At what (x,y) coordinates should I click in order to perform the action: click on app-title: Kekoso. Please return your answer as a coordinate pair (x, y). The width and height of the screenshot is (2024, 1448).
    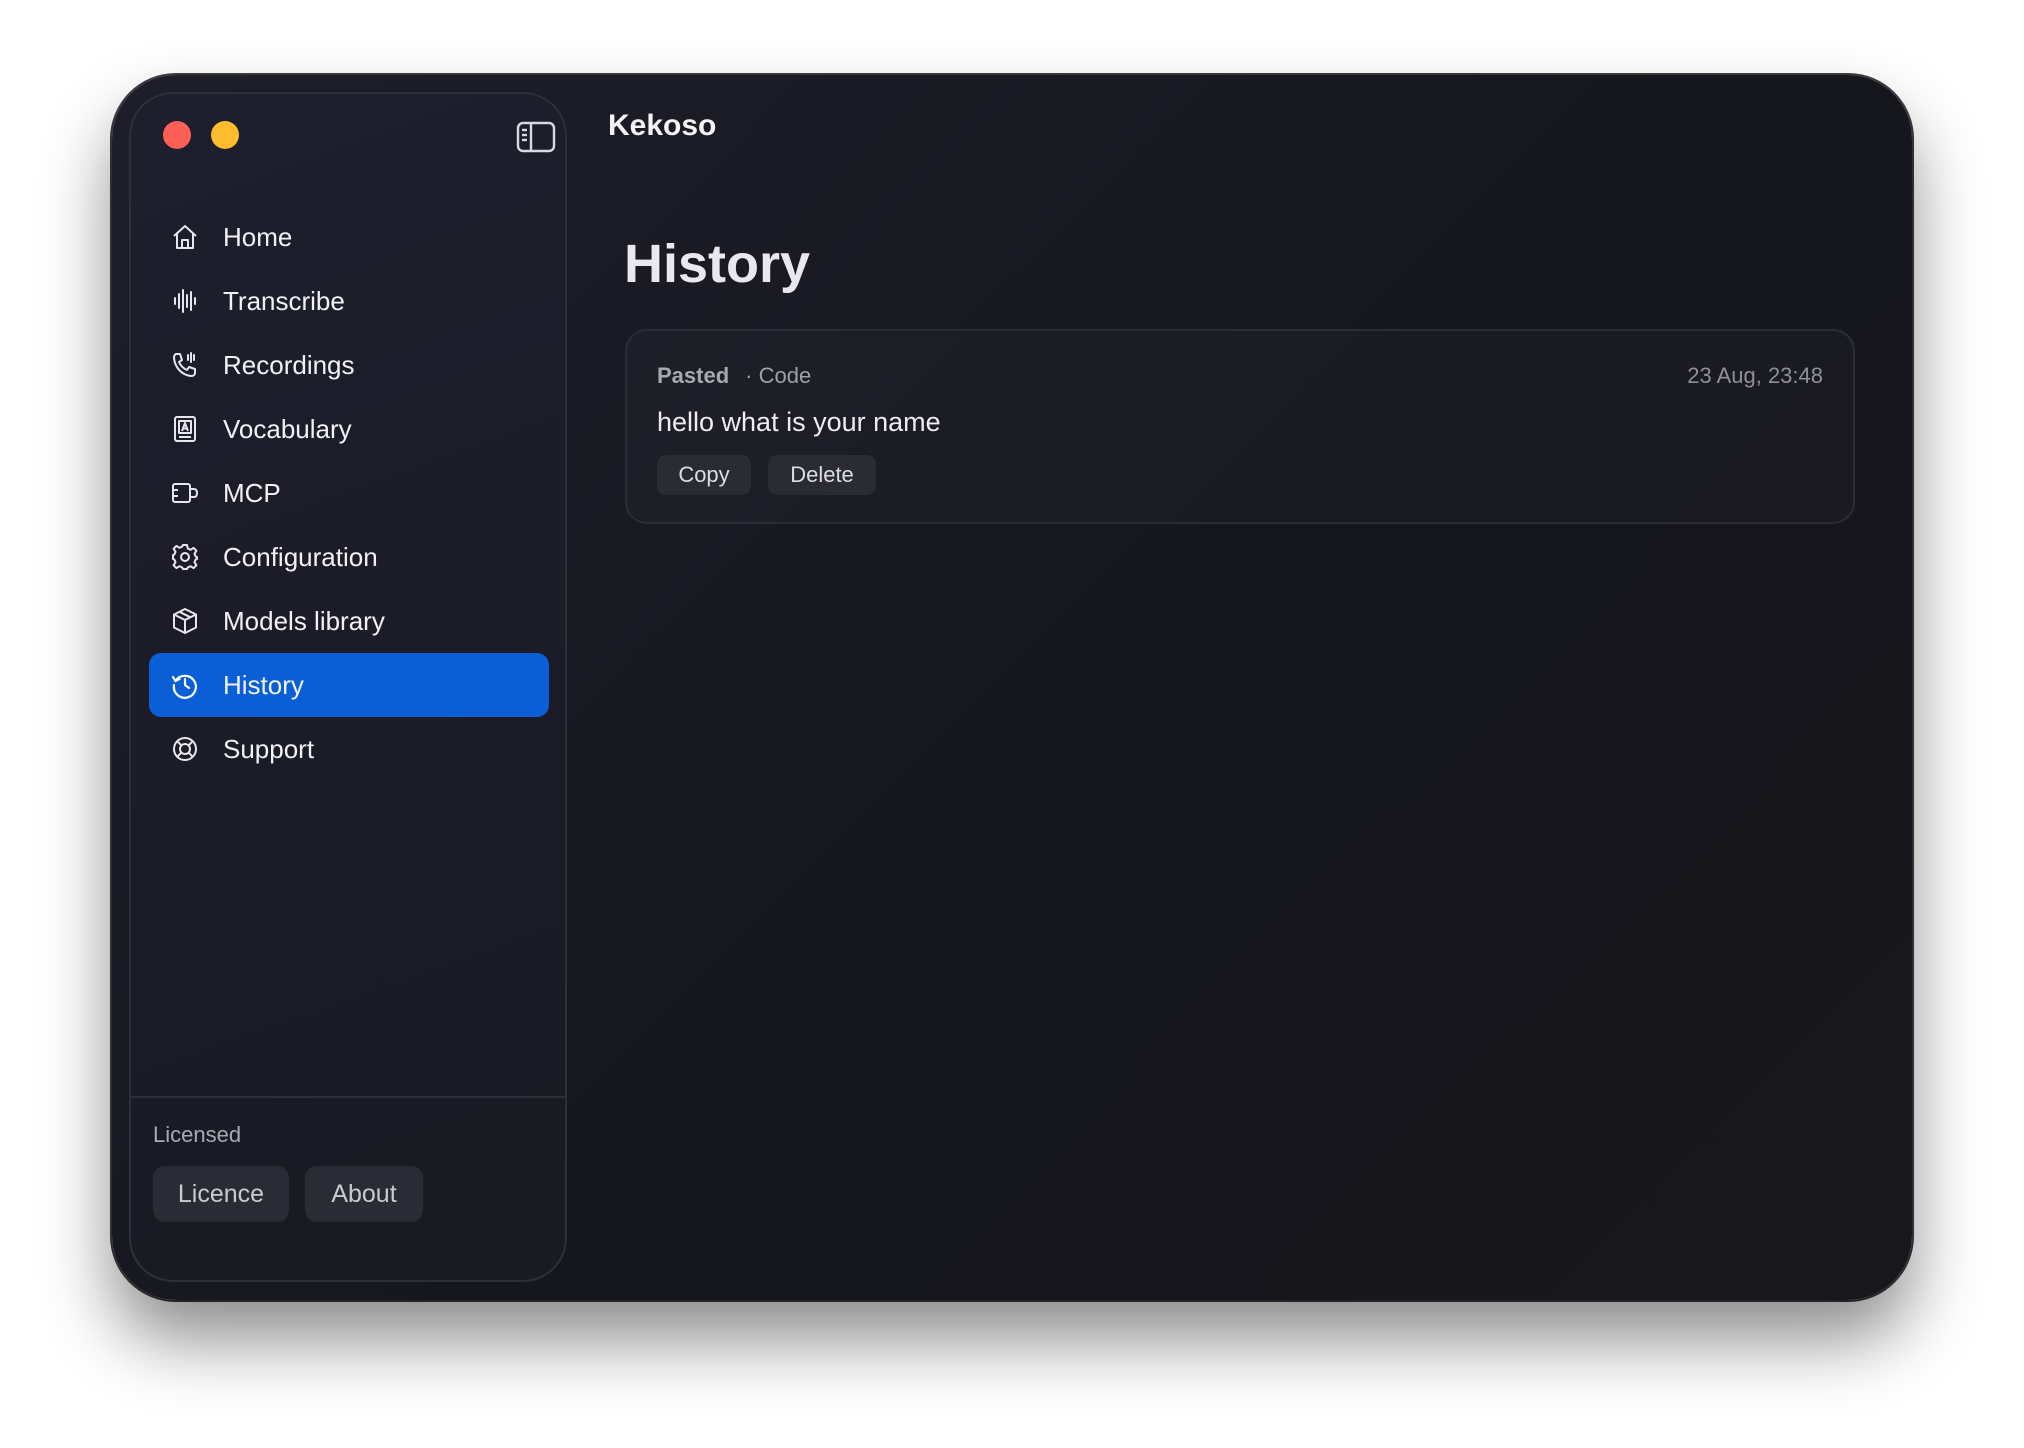
    Looking at the image, I should click on (662, 125).